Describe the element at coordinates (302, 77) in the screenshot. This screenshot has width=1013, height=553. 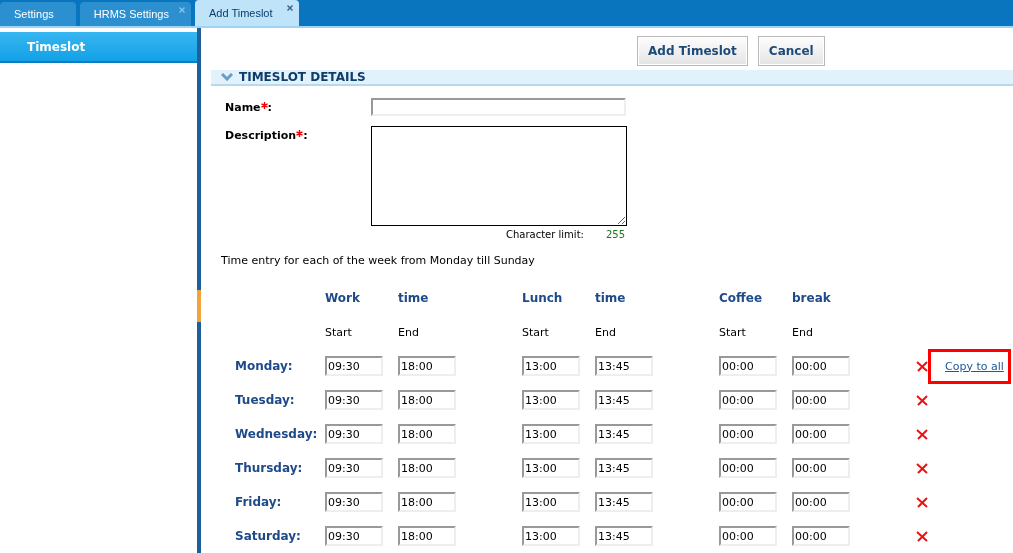
I see `section-title: TIMESLOT DETAILS` at that location.